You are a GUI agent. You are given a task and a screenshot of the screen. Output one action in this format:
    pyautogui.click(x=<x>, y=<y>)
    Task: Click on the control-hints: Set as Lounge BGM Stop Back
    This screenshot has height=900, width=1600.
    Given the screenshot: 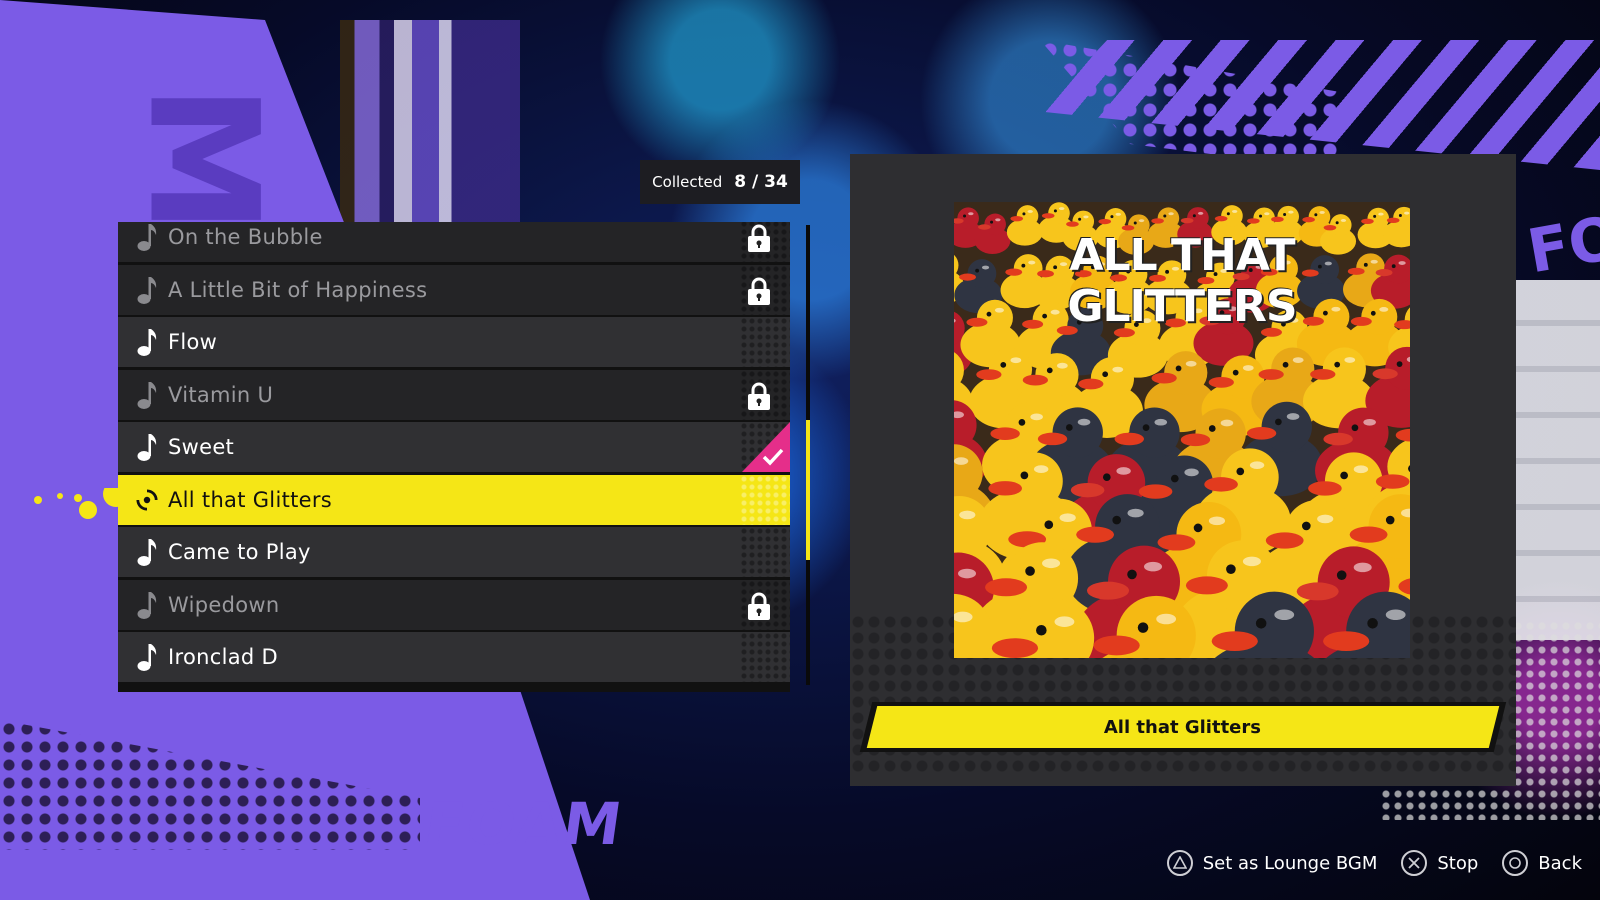 What is the action you would take?
    pyautogui.click(x=1374, y=863)
    